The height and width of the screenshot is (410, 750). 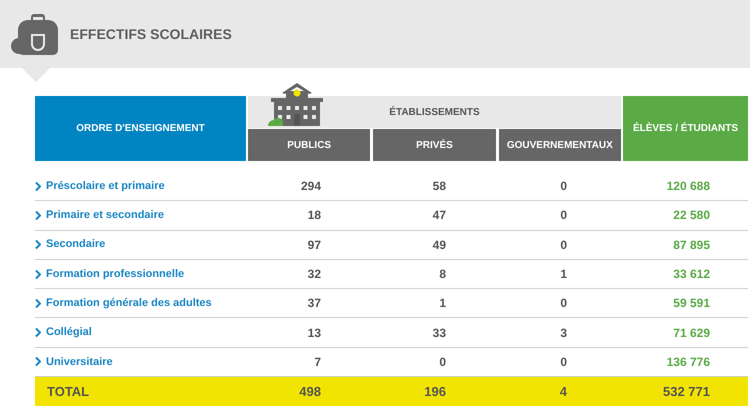 What do you see at coordinates (140, 128) in the screenshot?
I see `column-header: ORDRE D'ENSEIGNEMENT` at bounding box center [140, 128].